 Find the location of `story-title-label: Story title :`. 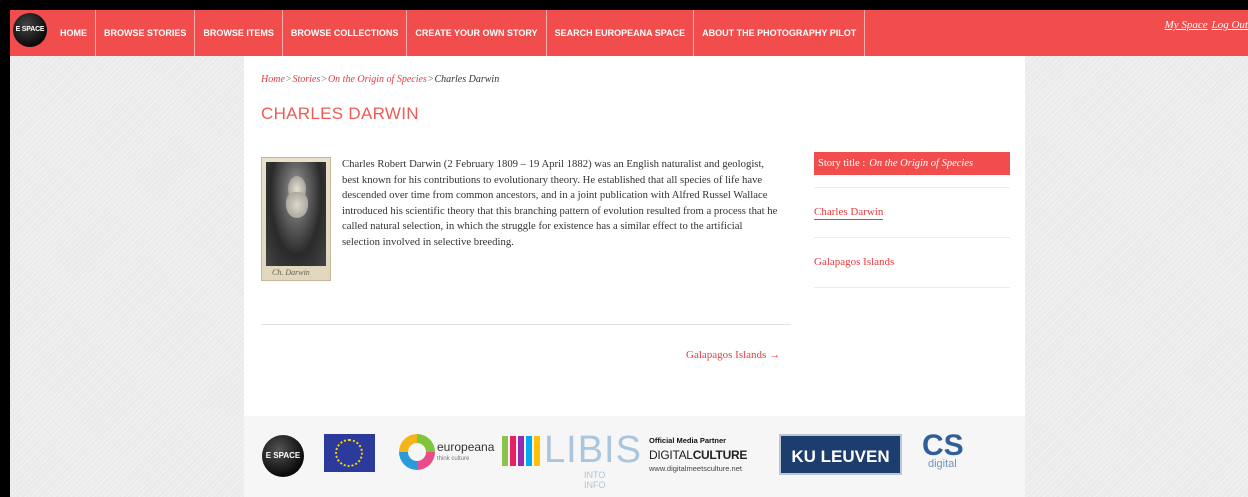

story-title-label: Story title : is located at coordinates (842, 163).